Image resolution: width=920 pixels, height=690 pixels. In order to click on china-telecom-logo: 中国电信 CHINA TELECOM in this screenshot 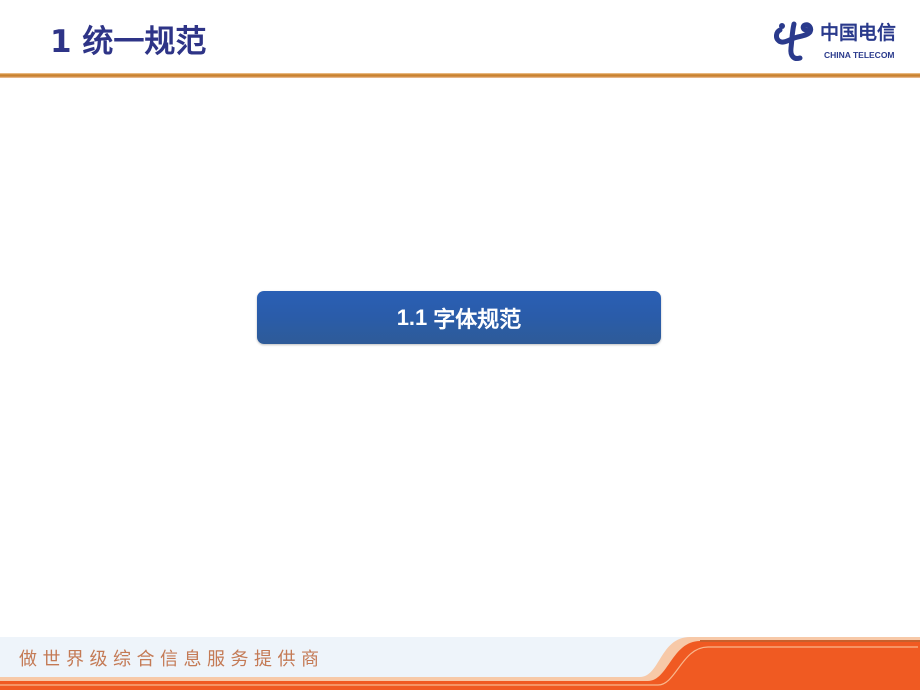, I will do `click(844, 41)`.